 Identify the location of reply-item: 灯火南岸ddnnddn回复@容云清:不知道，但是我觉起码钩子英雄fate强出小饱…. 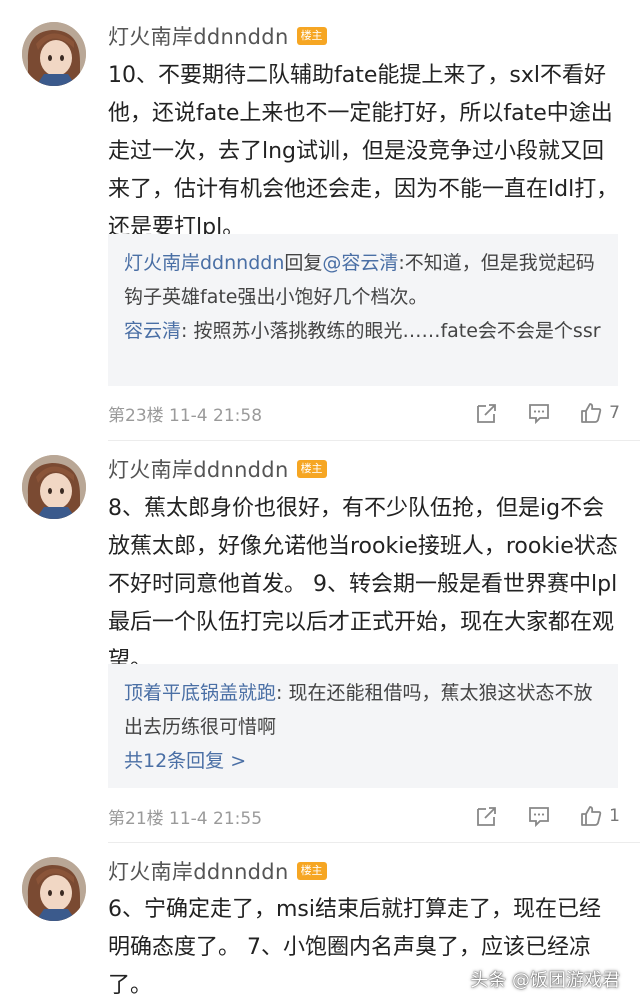
(363, 280).